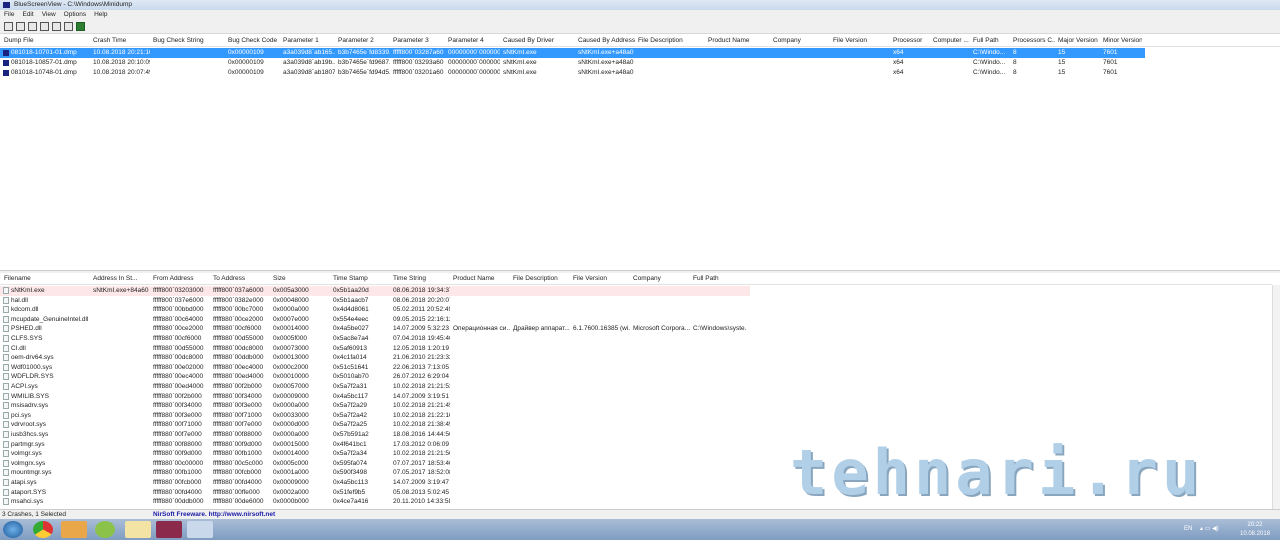 The image size is (1280, 542). Describe the element at coordinates (364, 41) in the screenshot. I see `column-parameter-2: Parameter 2` at that location.